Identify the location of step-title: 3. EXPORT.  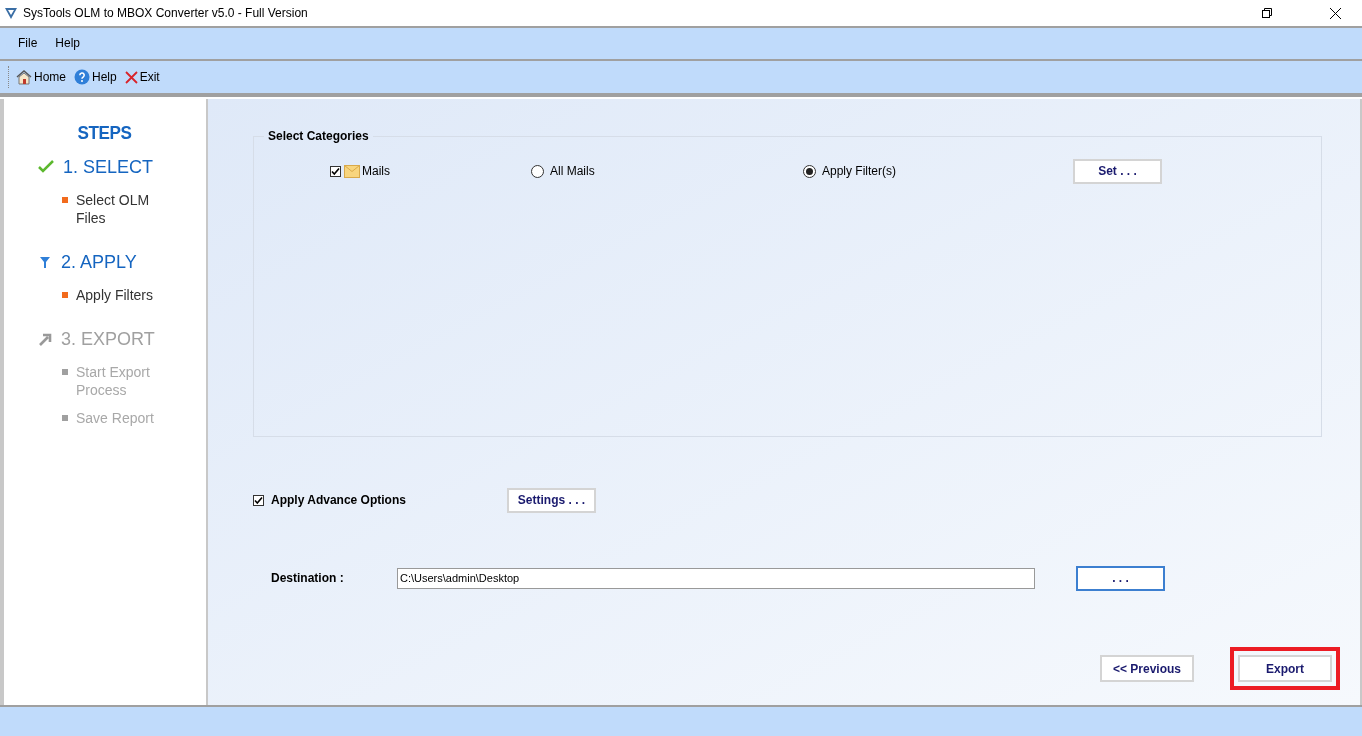
(108, 339).